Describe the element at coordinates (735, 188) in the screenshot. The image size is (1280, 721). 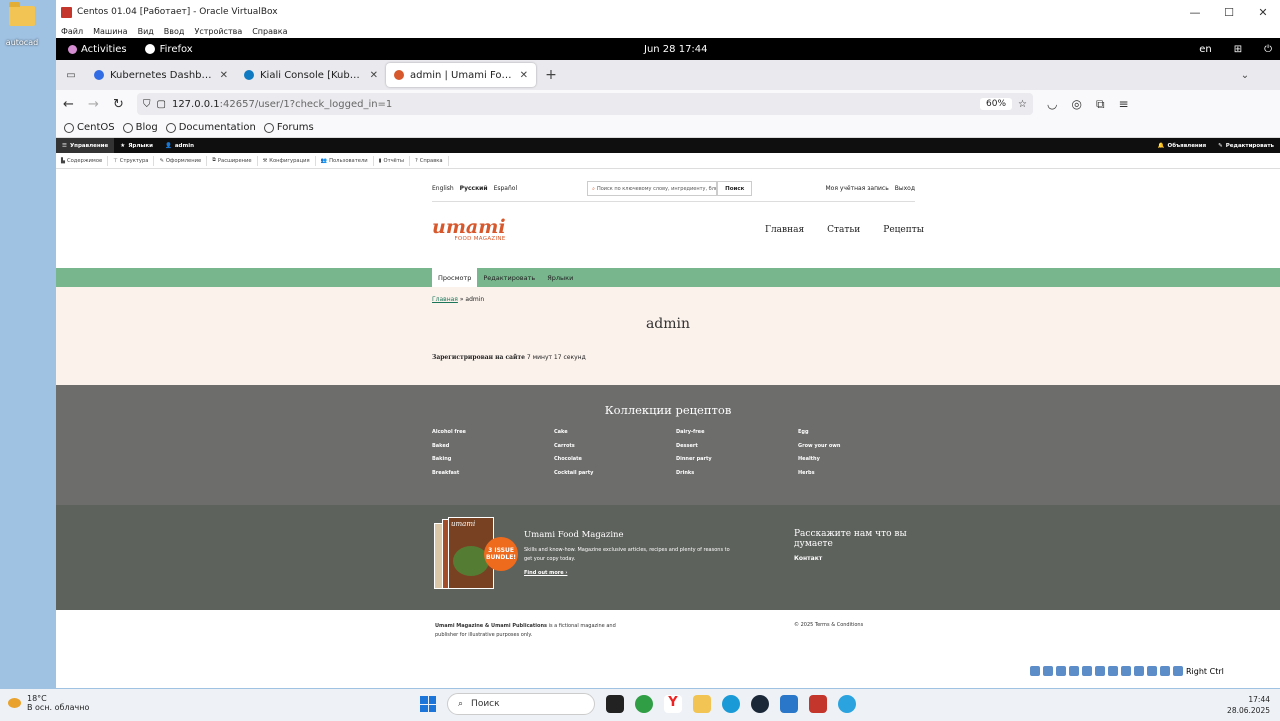
I see `search-button: Поиск` at that location.